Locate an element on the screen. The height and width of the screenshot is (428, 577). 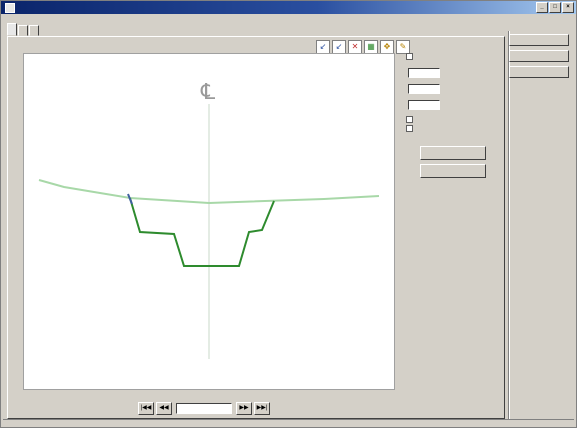
right-divider is located at coordinates (508, 225).